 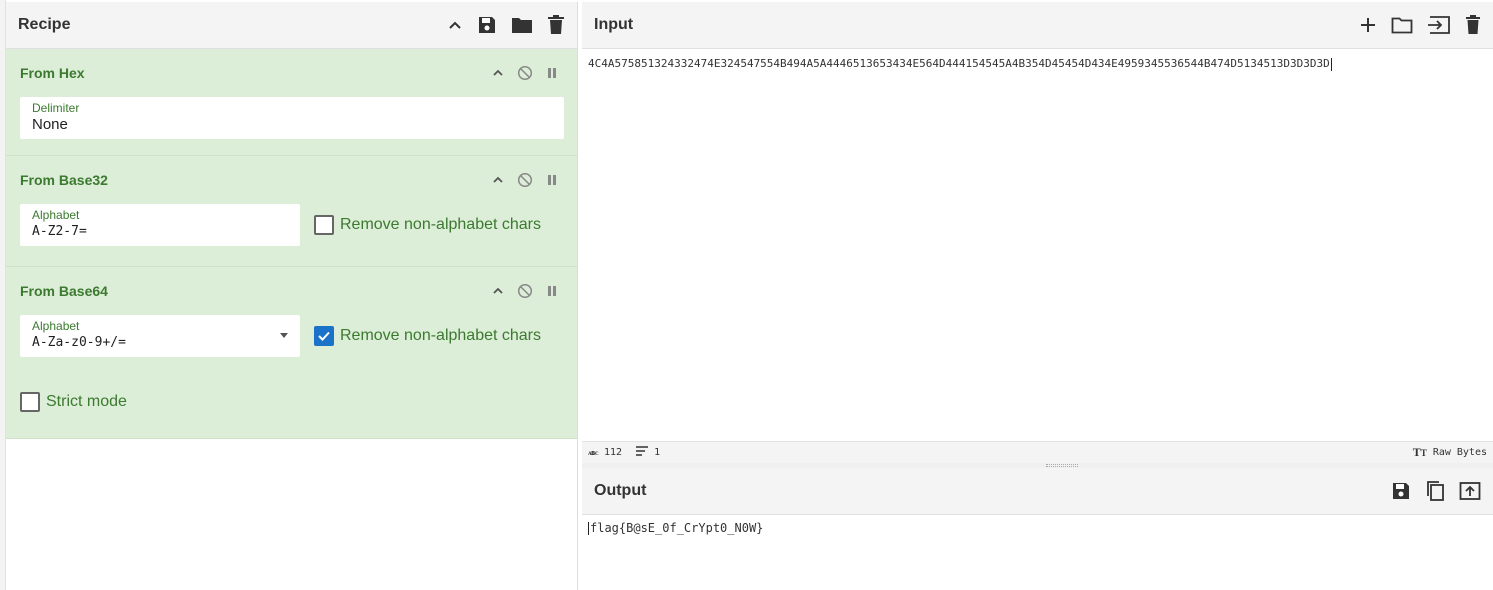 I want to click on output-textarea: flag{B@sE_0f_CrYpt0_N0W}, so click(x=1037, y=528).